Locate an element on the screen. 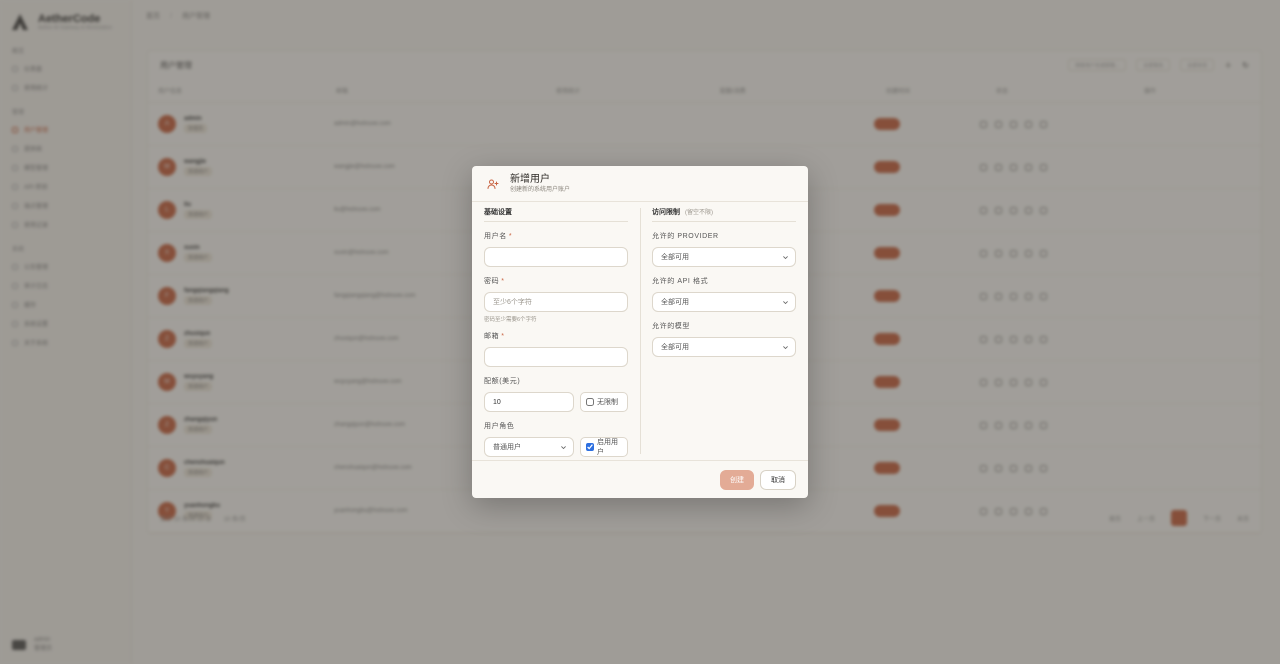  quota-row: 无限制 is located at coordinates (556, 402).